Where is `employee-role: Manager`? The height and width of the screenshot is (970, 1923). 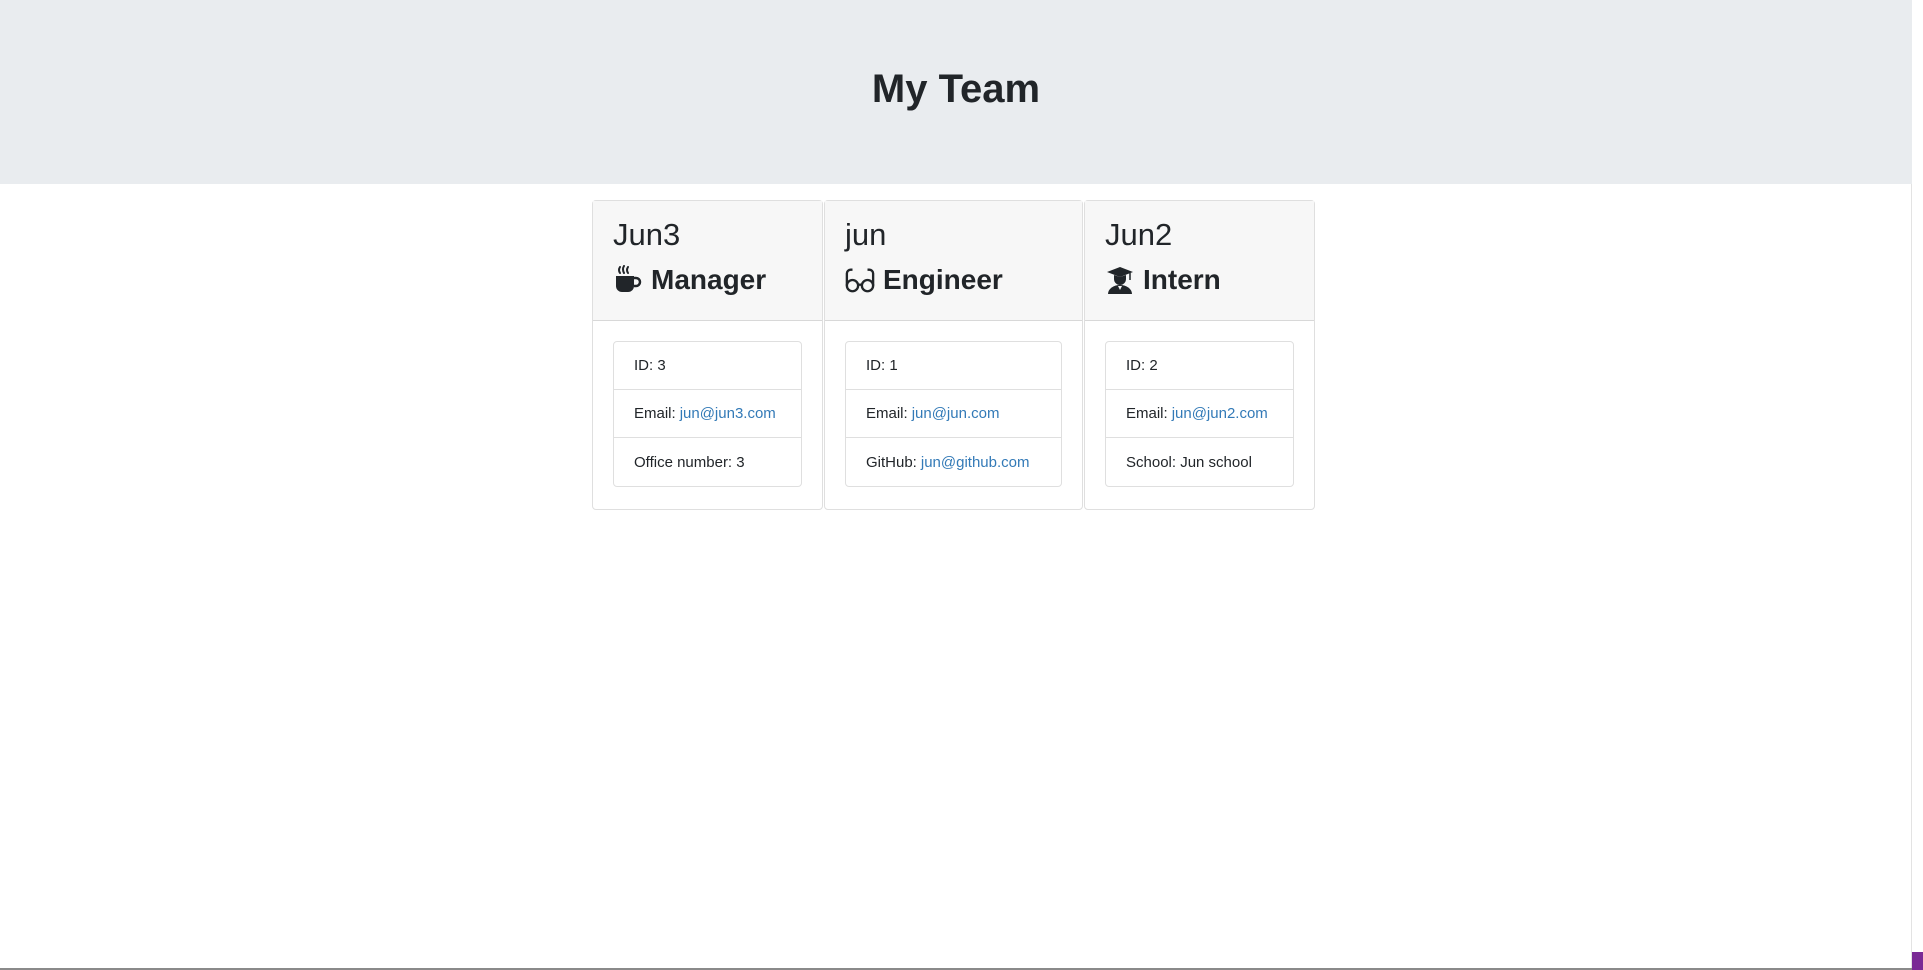
employee-role: Manager is located at coordinates (707, 280).